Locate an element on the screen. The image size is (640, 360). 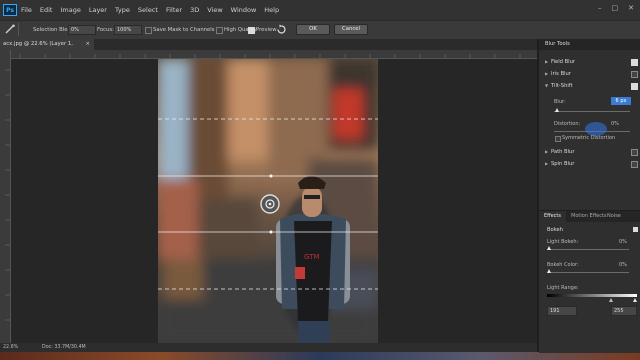
expand-arrow-icon: ▼ is located at coordinates (546, 86).